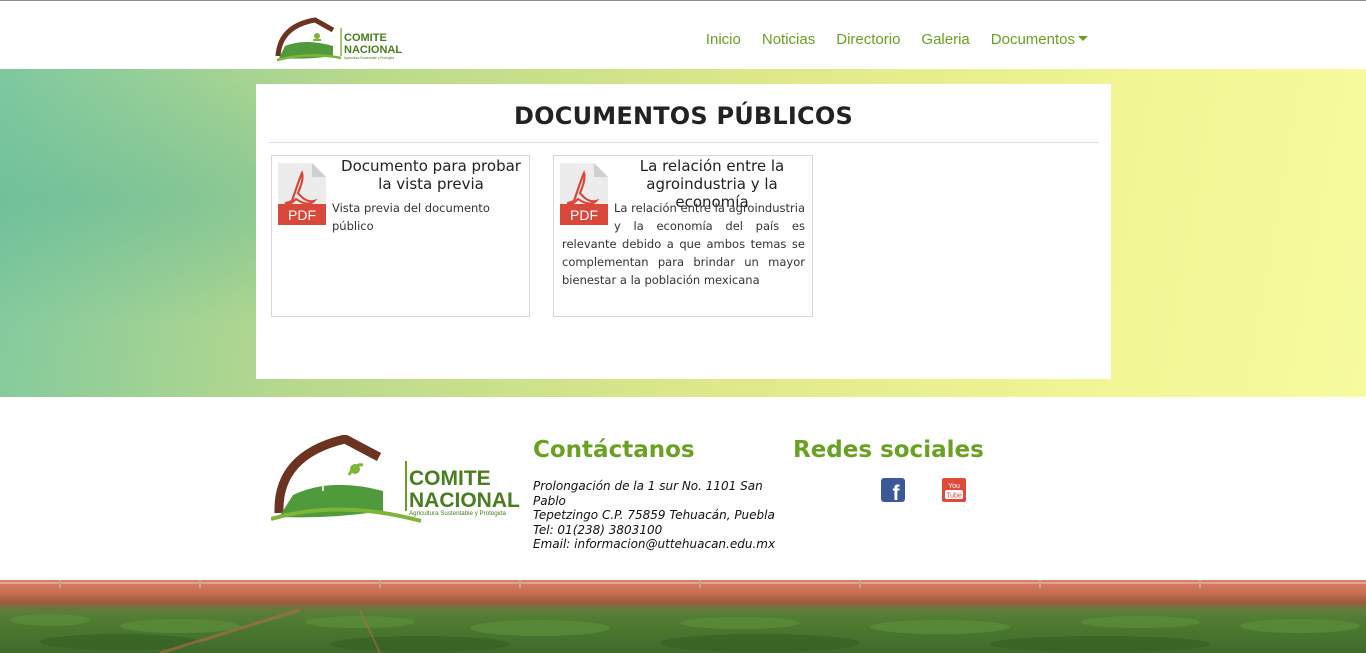 The width and height of the screenshot is (1366, 653). Describe the element at coordinates (1032, 39) in the screenshot. I see `nav-documentos-label: Documentos` at that location.